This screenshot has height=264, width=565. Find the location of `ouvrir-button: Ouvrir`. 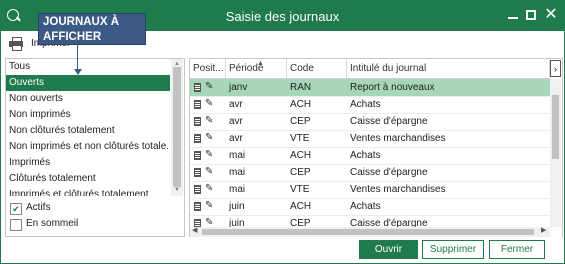

ouvrir-button: Ouvrir is located at coordinates (388, 249).